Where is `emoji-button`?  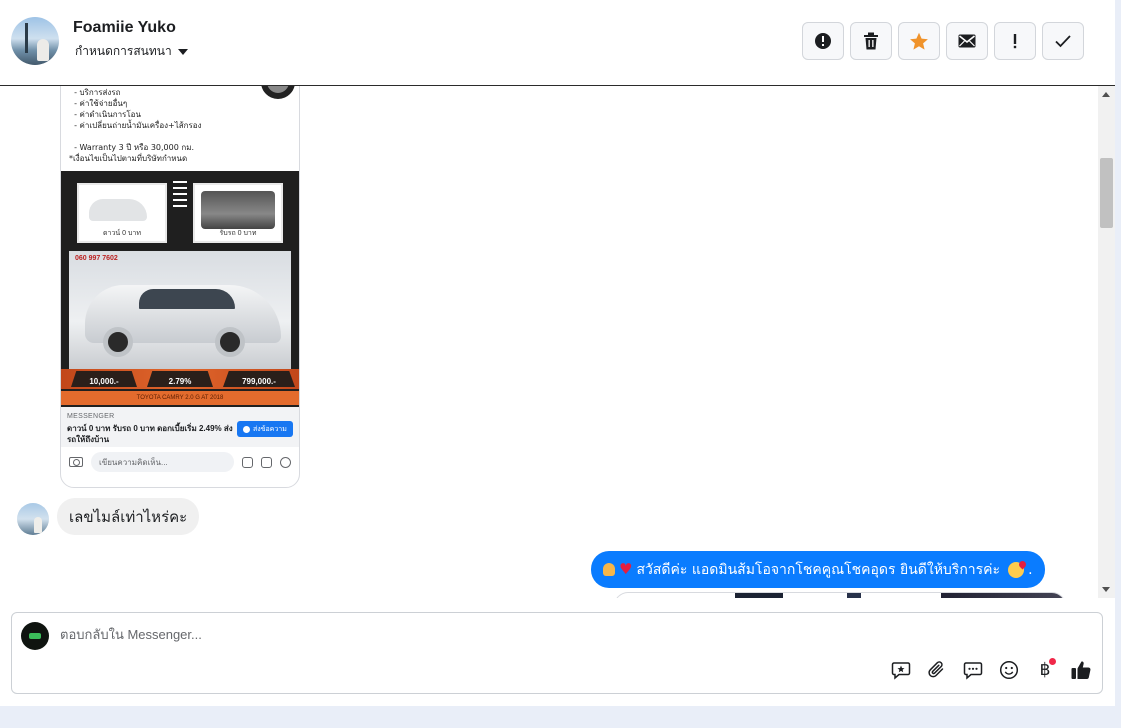 emoji-button is located at coordinates (1009, 670).